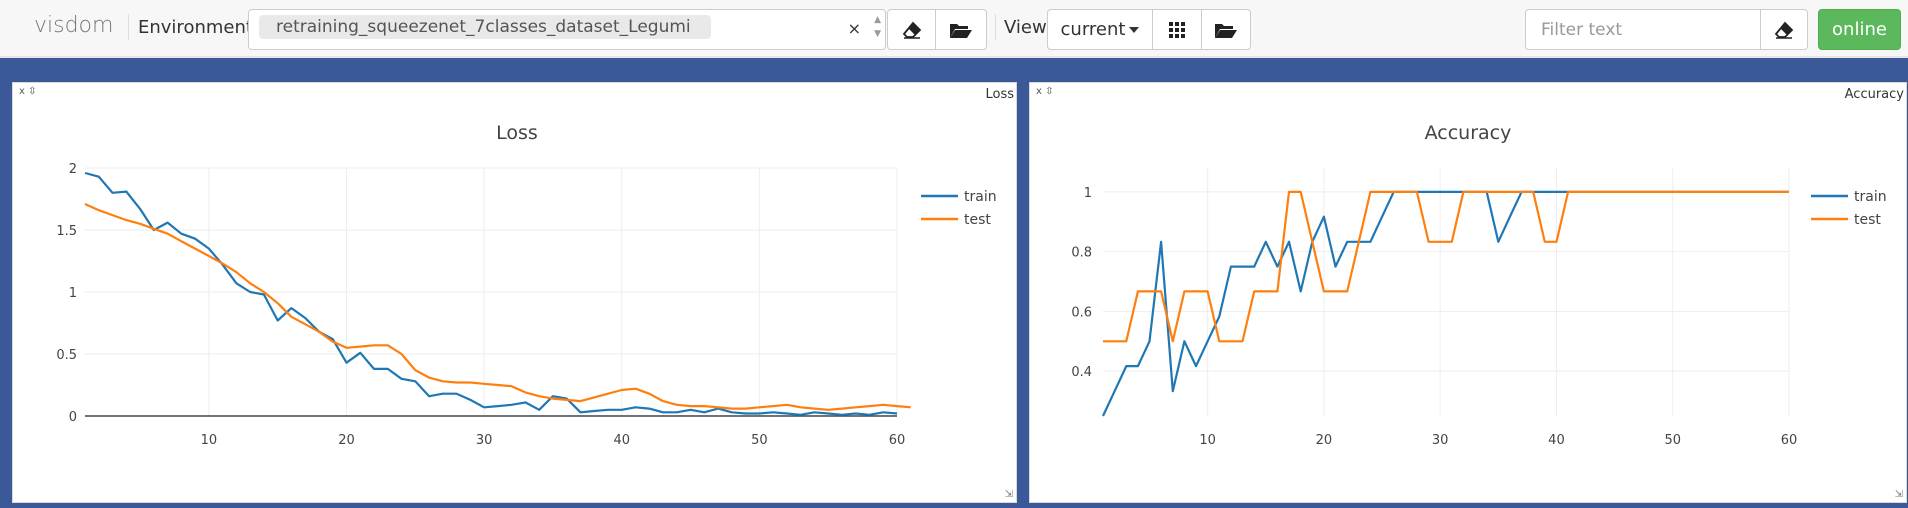 Image resolution: width=1908 pixels, height=508 pixels. I want to click on environment-label: Environment, so click(195, 27).